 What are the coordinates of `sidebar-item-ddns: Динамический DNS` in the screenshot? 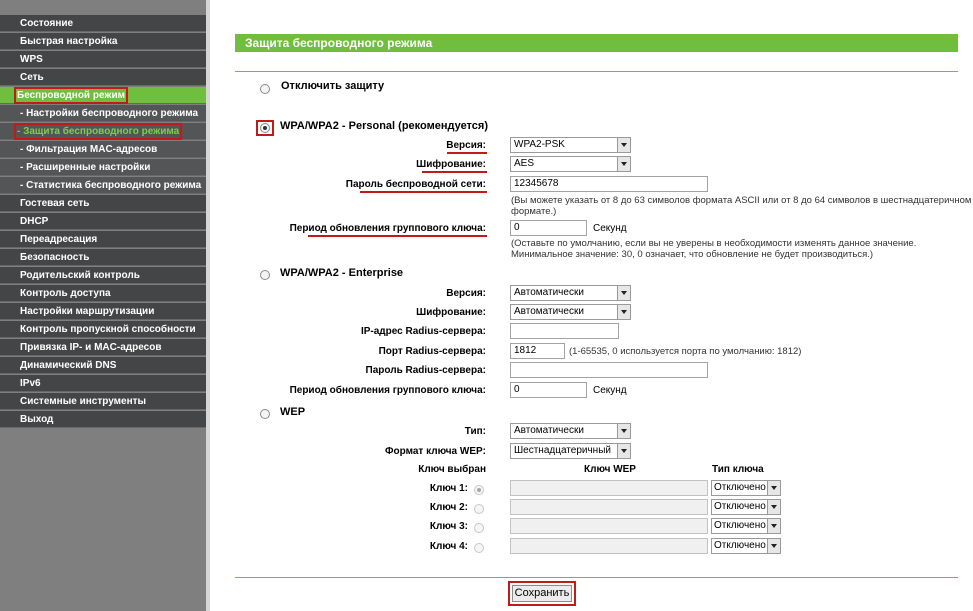 It's located at (103, 365).